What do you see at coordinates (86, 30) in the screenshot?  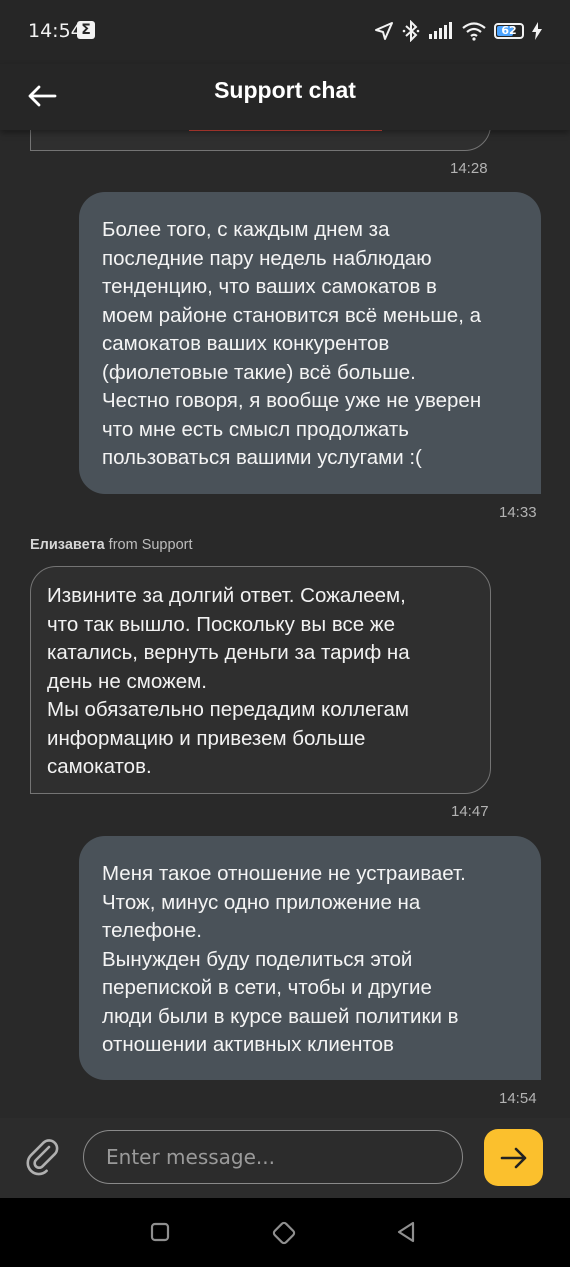 I see `sigma-icon: Σ` at bounding box center [86, 30].